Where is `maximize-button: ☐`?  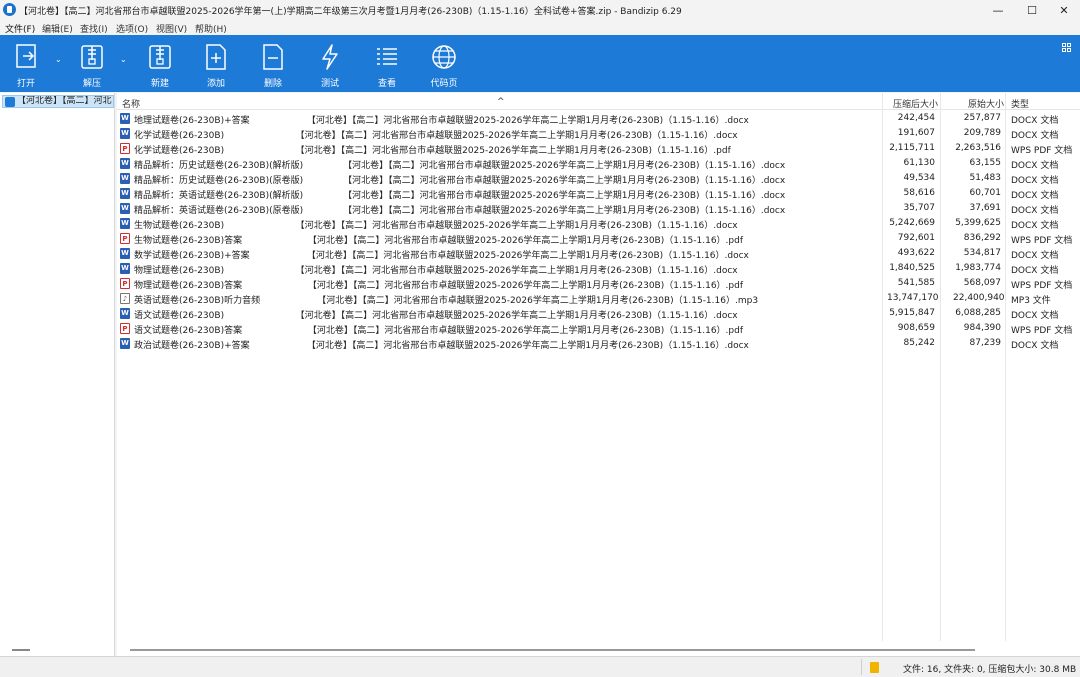
maximize-button: ☐ is located at coordinates (1032, 10).